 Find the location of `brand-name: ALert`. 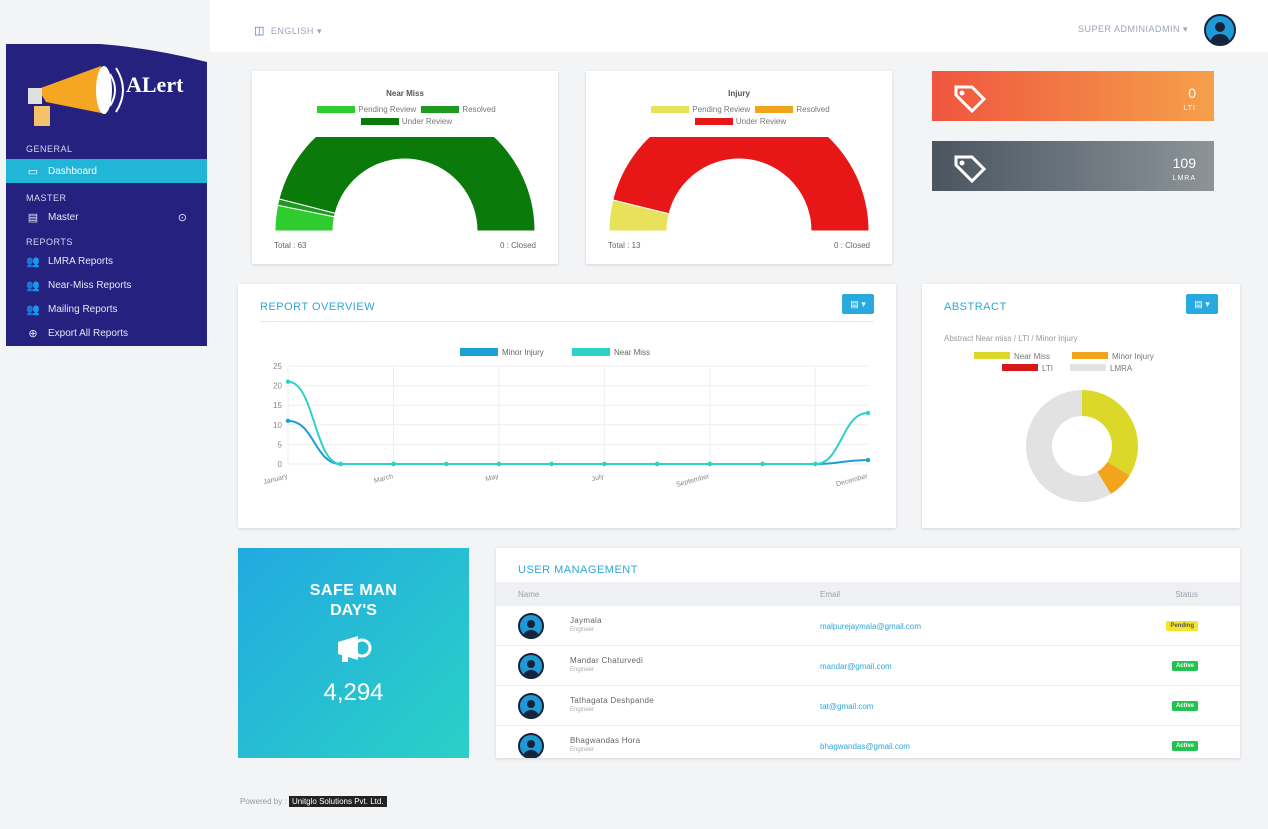

brand-name: ALert is located at coordinates (155, 84).